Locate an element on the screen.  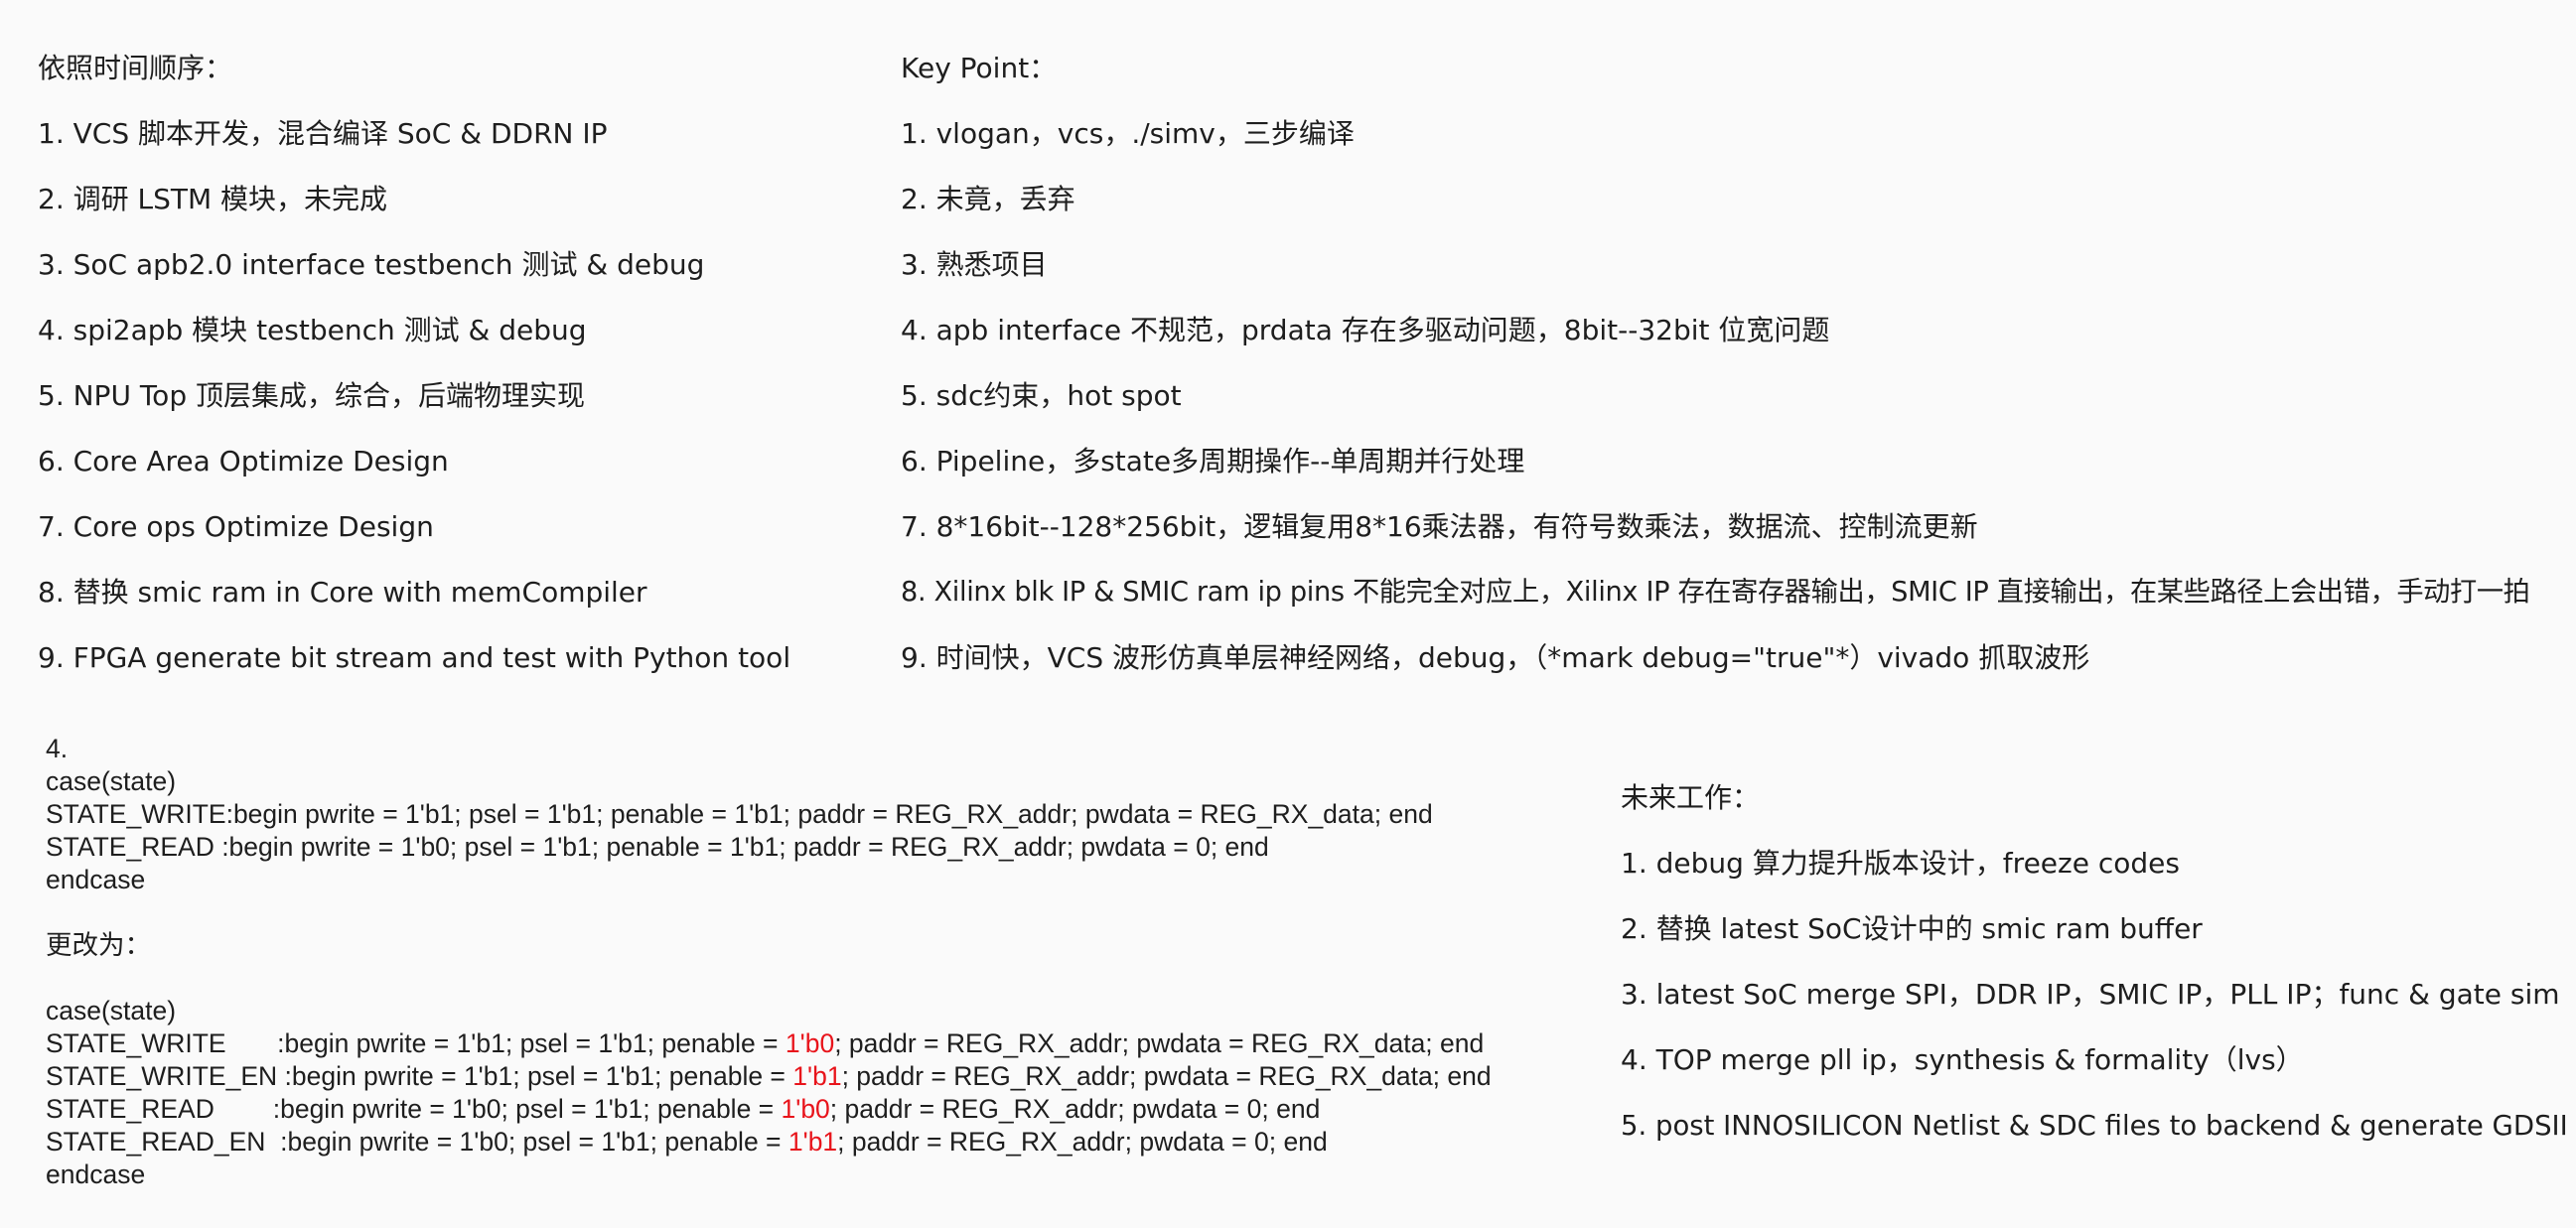
change-label: 更改为： is located at coordinates (98, 945).